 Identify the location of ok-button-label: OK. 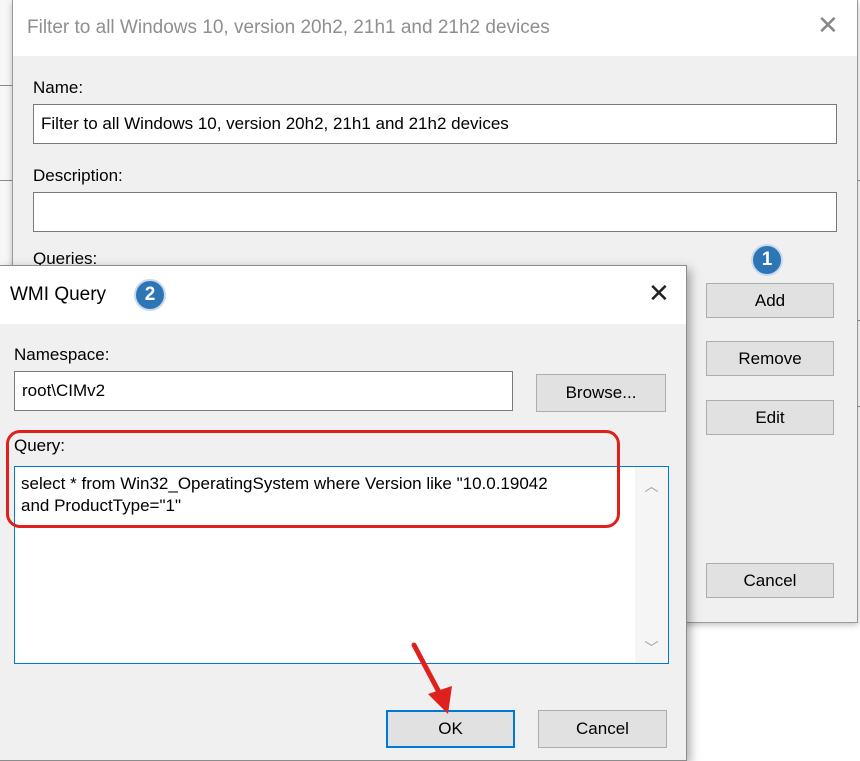
(450, 728).